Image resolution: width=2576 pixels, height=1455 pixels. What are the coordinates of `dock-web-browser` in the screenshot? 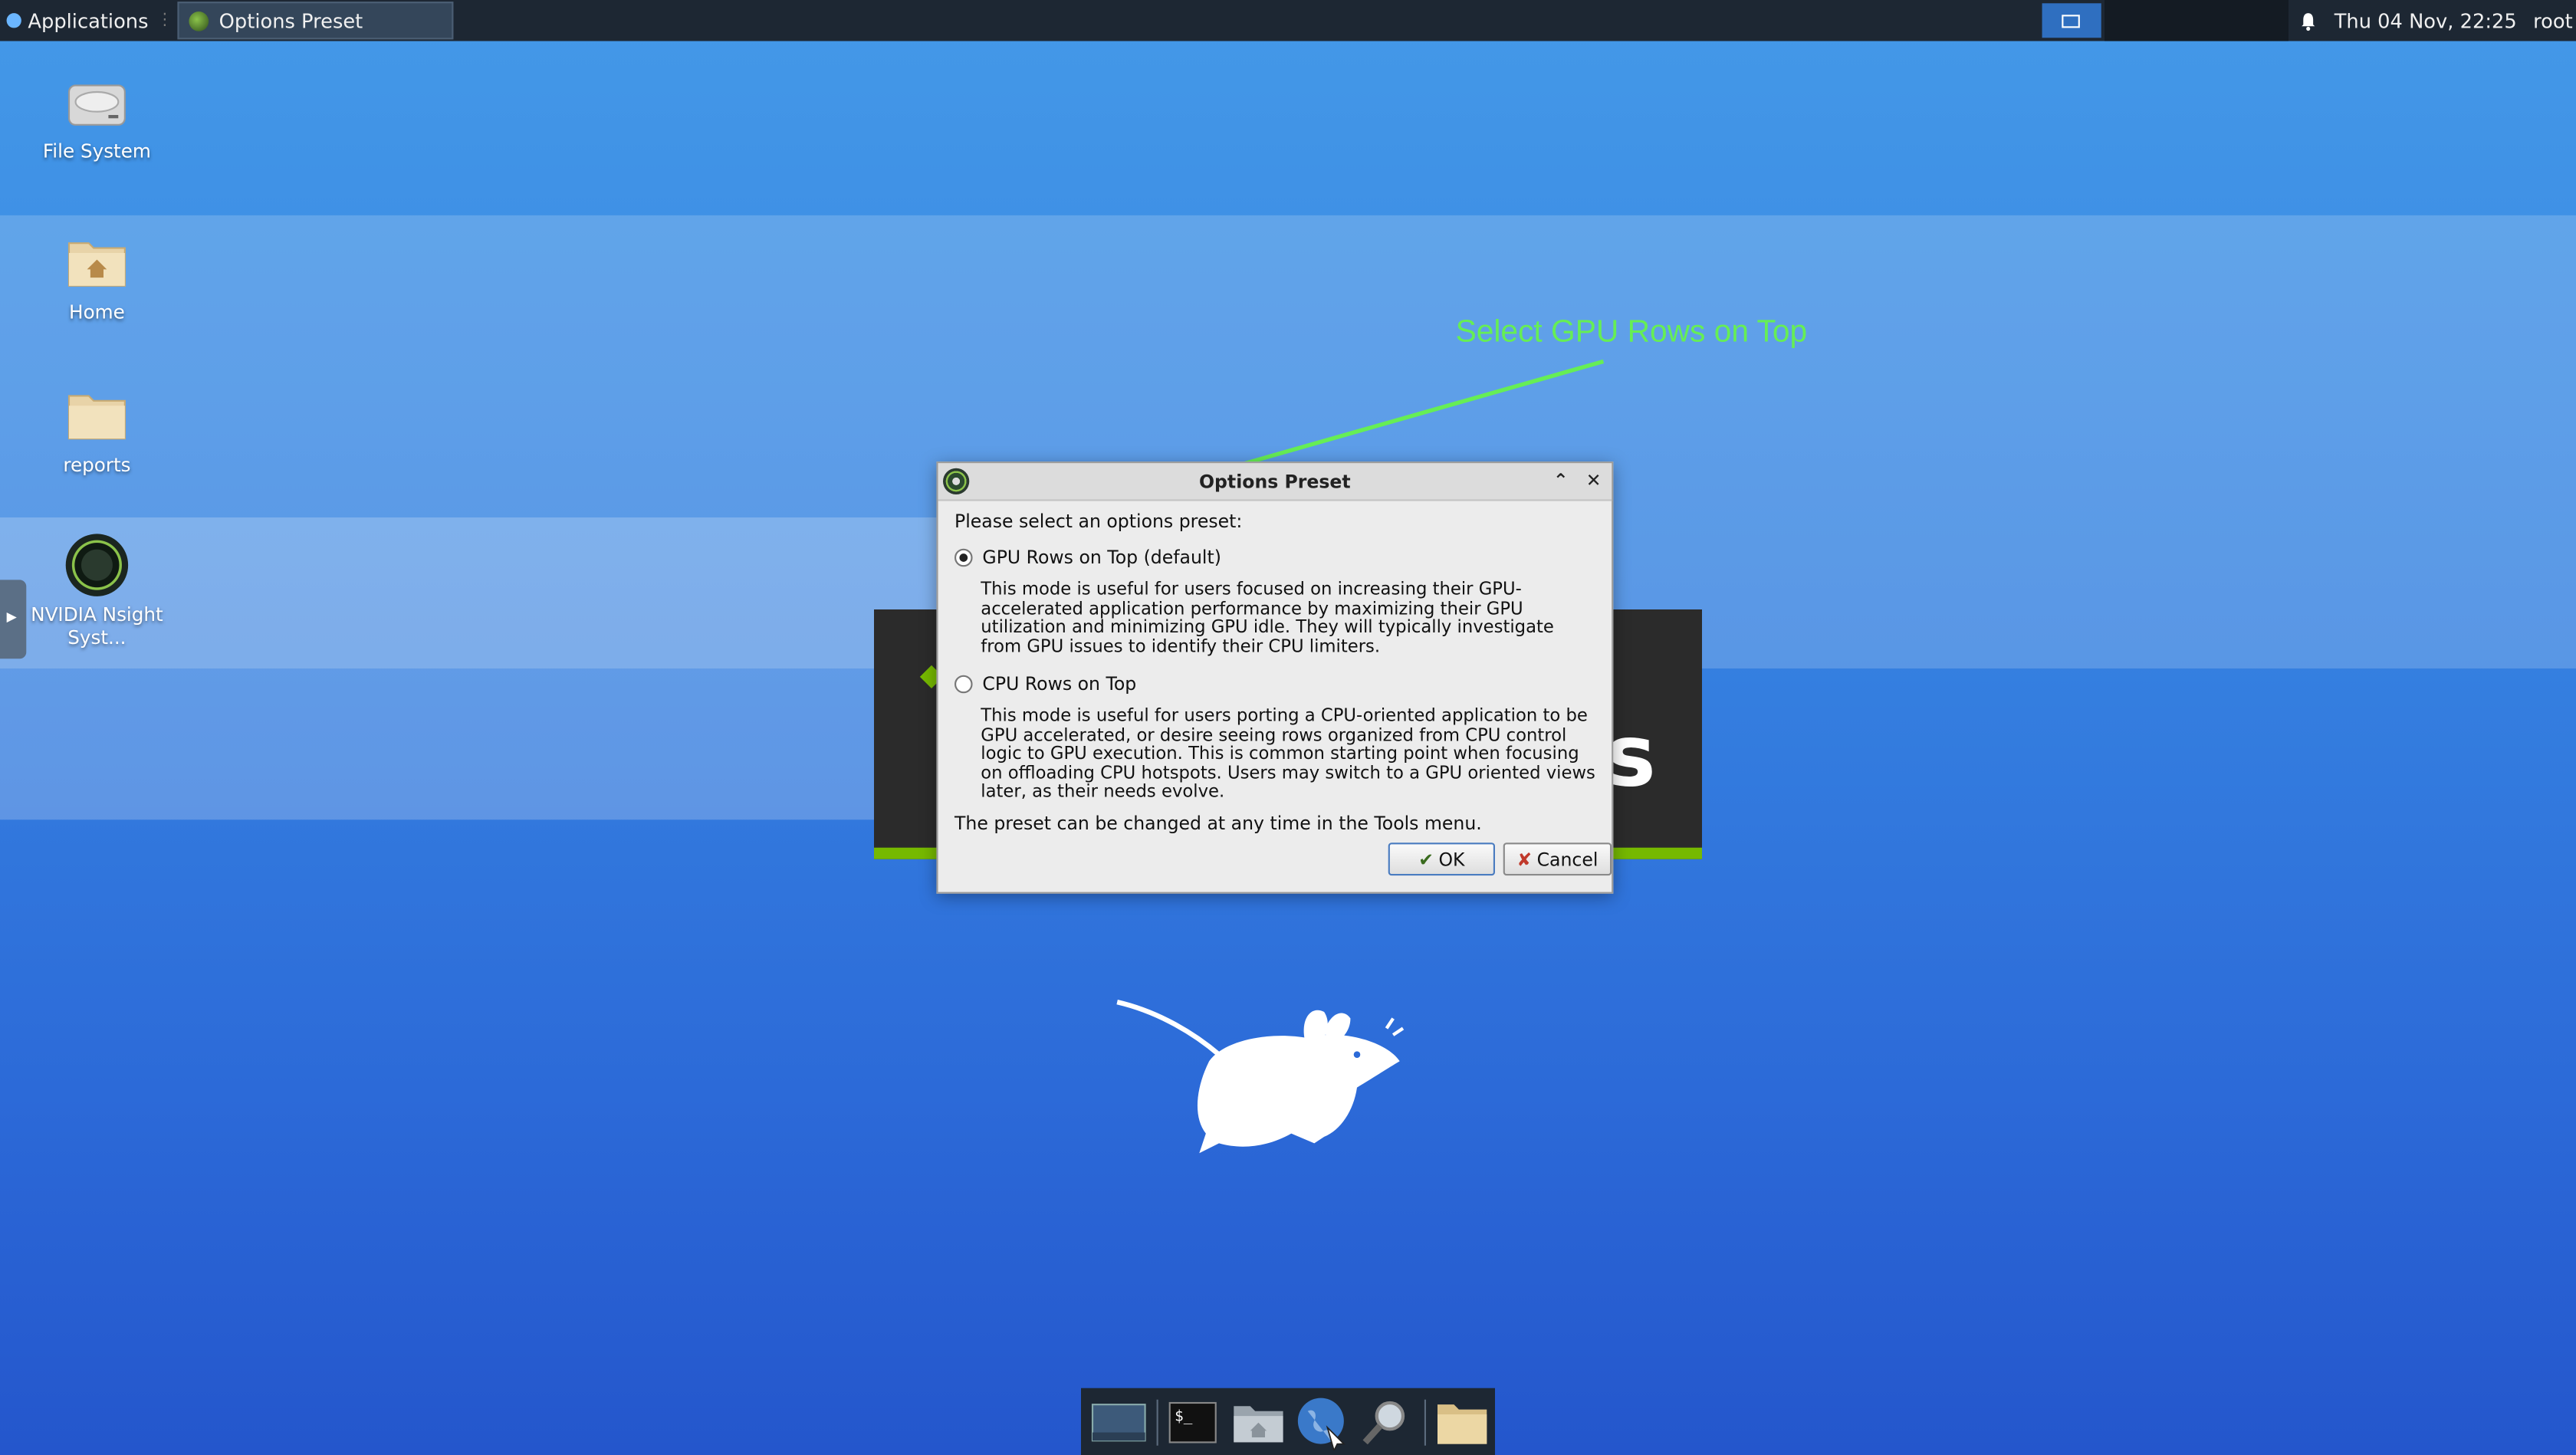 It's located at (1321, 1422).